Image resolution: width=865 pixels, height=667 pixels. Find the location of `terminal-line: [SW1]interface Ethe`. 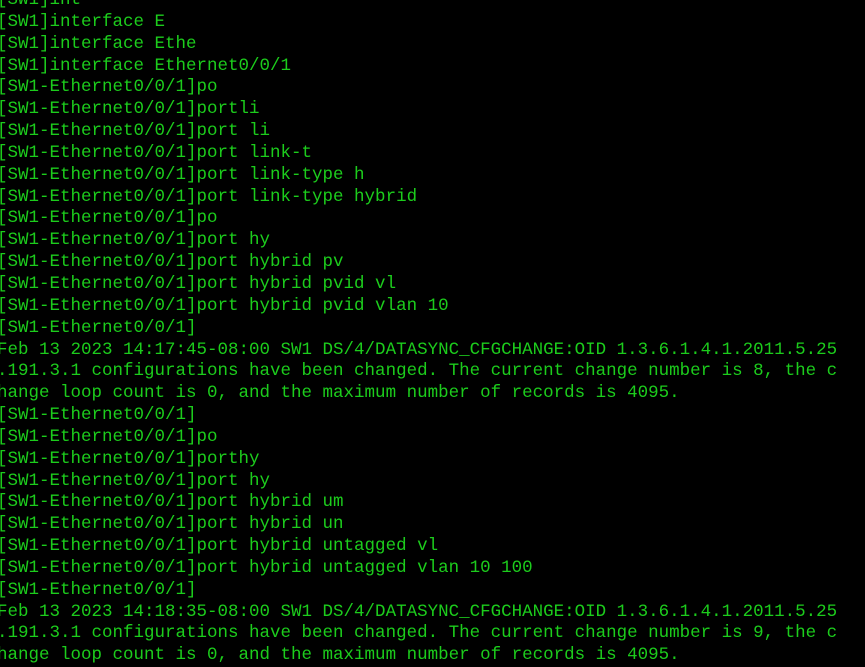

terminal-line: [SW1]interface Ethe is located at coordinates (98, 43).